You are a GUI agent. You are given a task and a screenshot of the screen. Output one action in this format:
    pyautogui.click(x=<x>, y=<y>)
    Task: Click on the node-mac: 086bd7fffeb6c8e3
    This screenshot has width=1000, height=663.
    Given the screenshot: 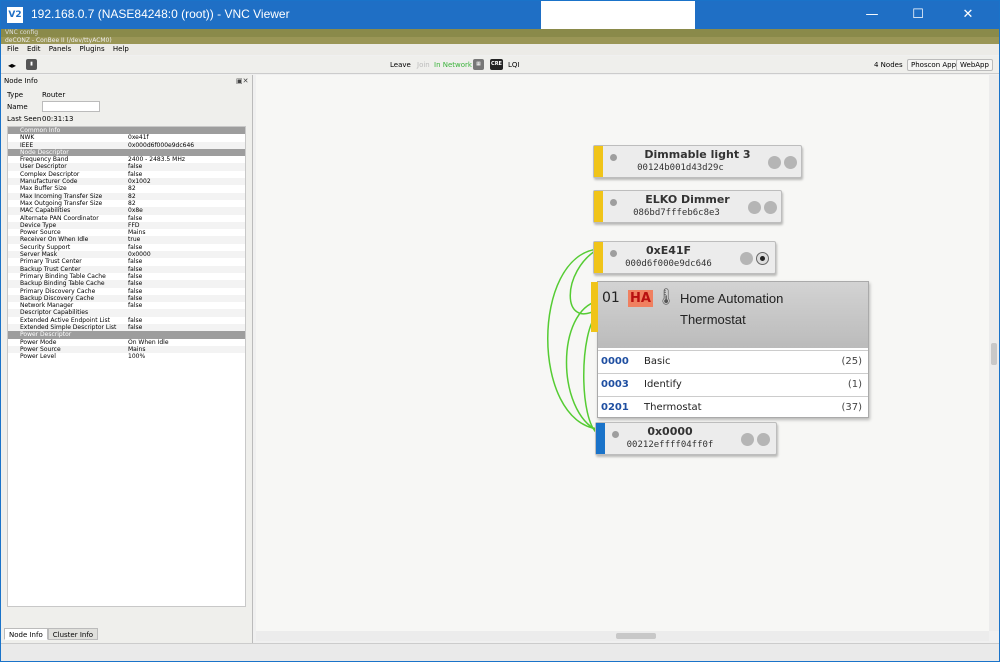 What is the action you would take?
    pyautogui.click(x=676, y=213)
    